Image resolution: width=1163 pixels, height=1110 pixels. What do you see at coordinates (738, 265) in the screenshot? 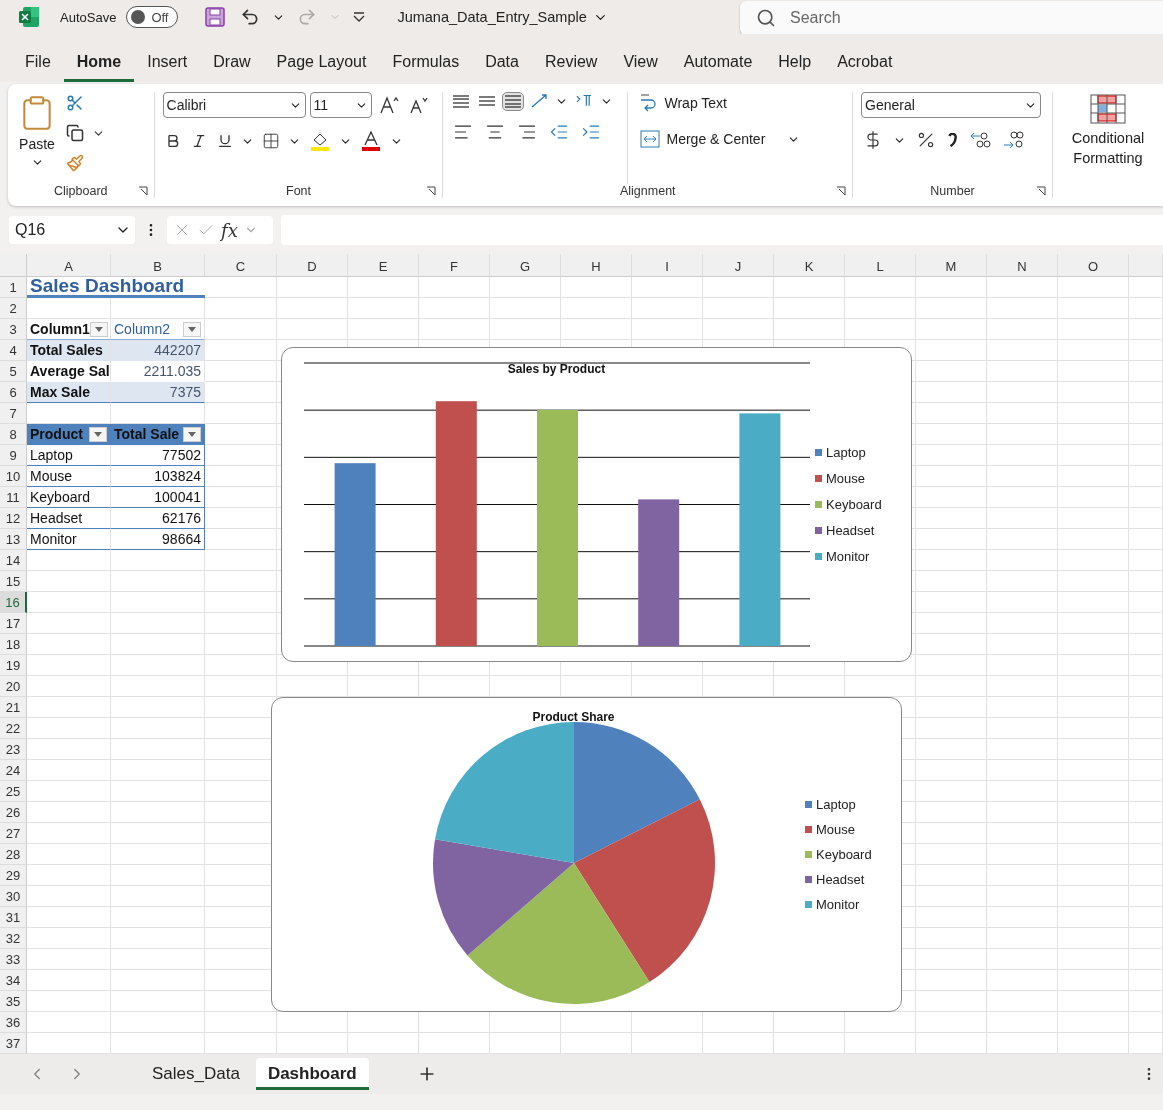
I see `column-header: J` at bounding box center [738, 265].